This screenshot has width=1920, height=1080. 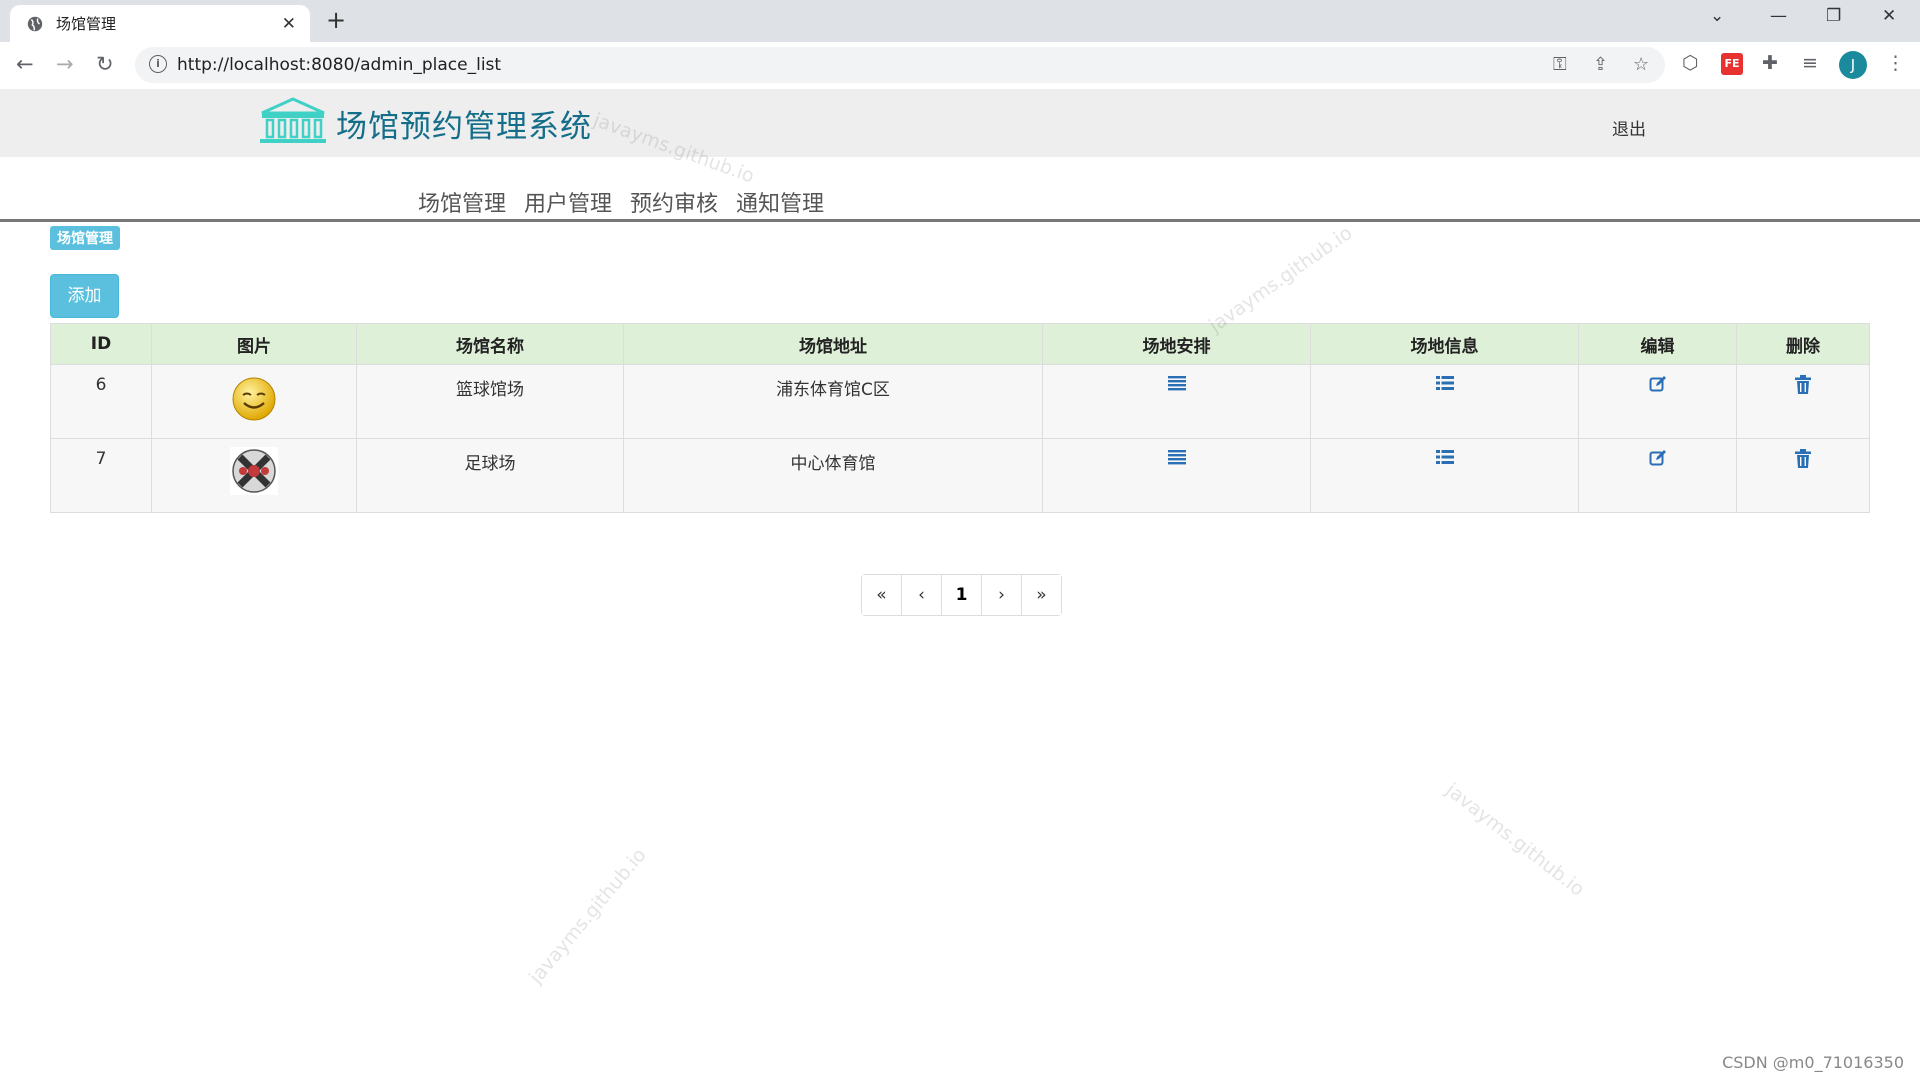 What do you see at coordinates (882, 595) in the screenshot?
I see `page-first-button: «` at bounding box center [882, 595].